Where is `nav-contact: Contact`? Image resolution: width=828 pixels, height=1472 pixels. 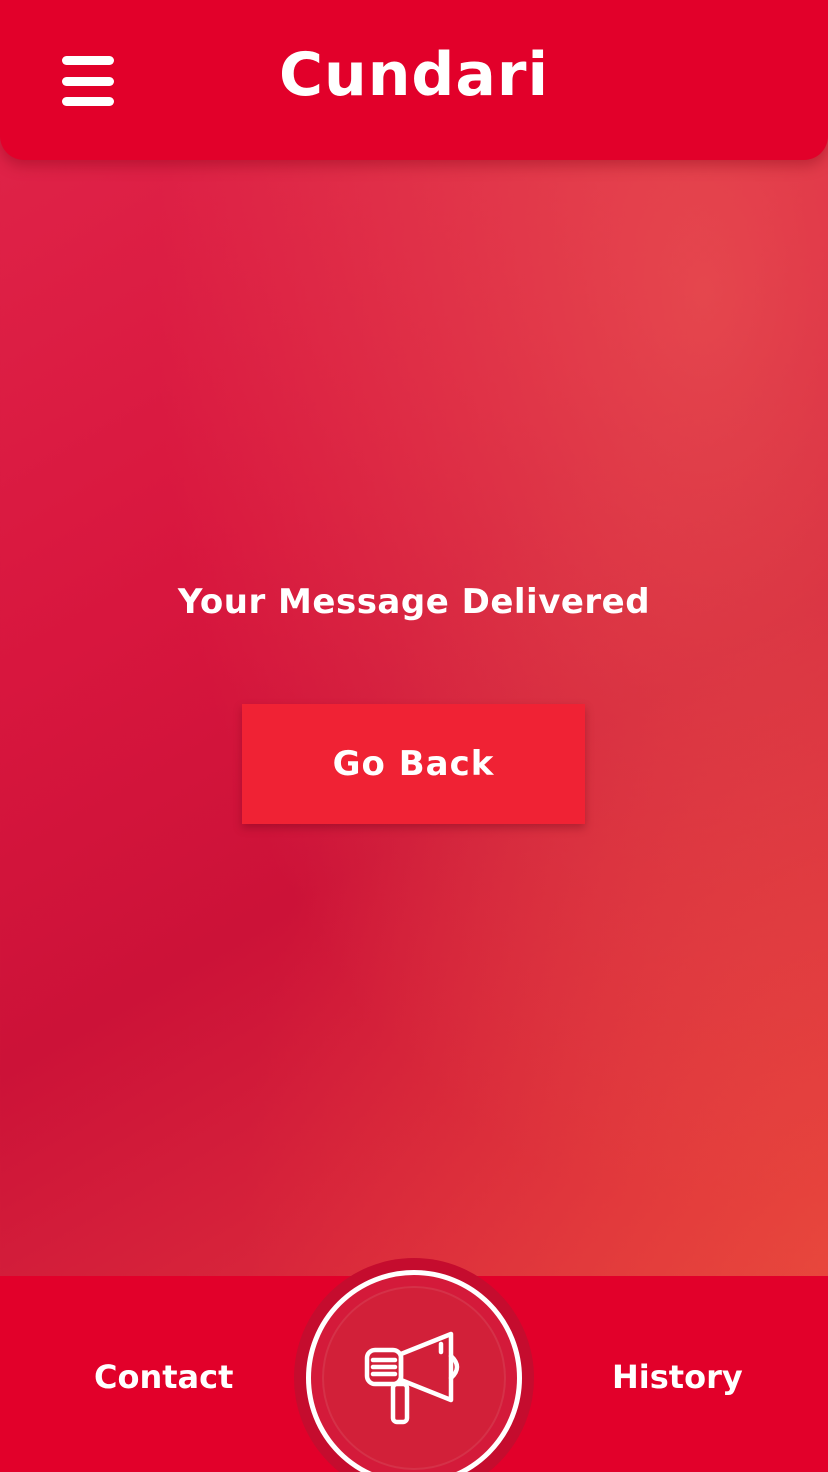
nav-contact: Contact is located at coordinates (163, 1377).